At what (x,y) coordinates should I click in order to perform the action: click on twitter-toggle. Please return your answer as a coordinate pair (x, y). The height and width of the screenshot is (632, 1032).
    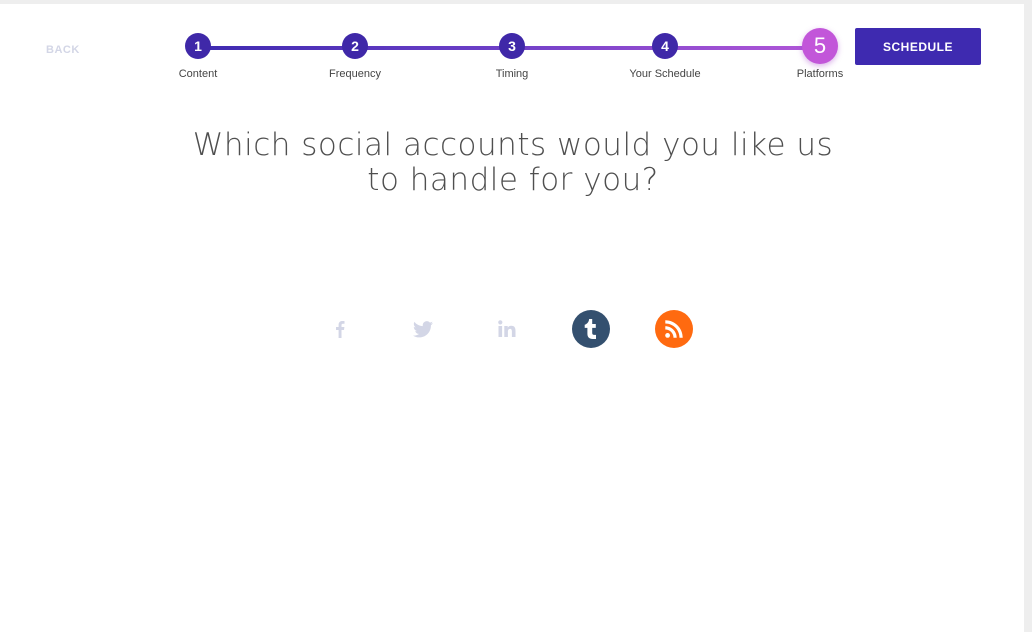
    Looking at the image, I should click on (423, 329).